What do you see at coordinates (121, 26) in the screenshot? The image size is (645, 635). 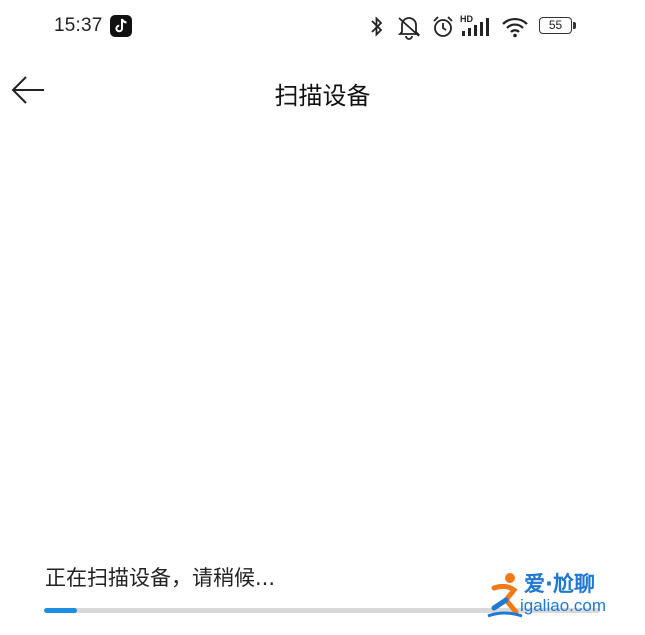 I see `tiktok-icon` at bounding box center [121, 26].